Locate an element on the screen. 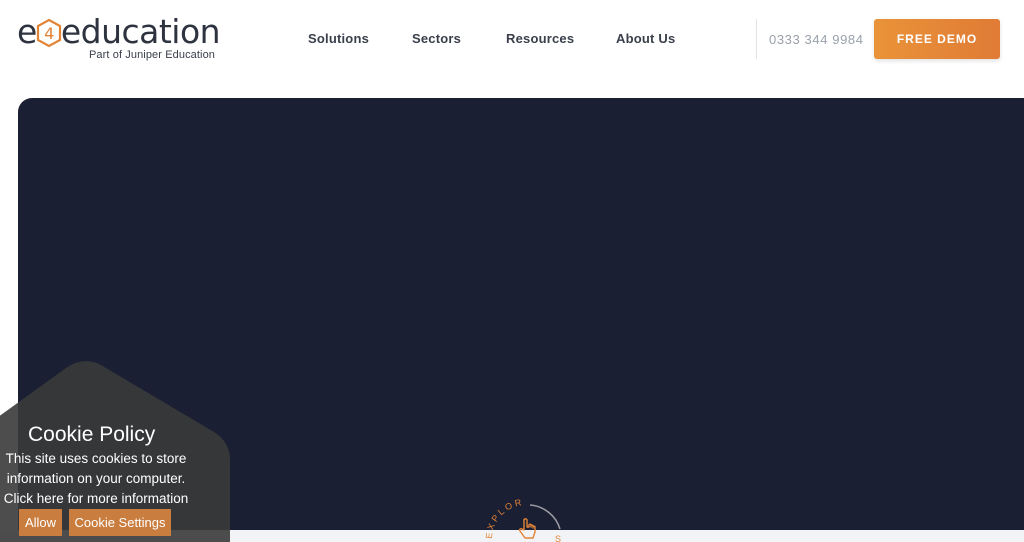  logo-wordmark: e 4 education is located at coordinates (119, 31).